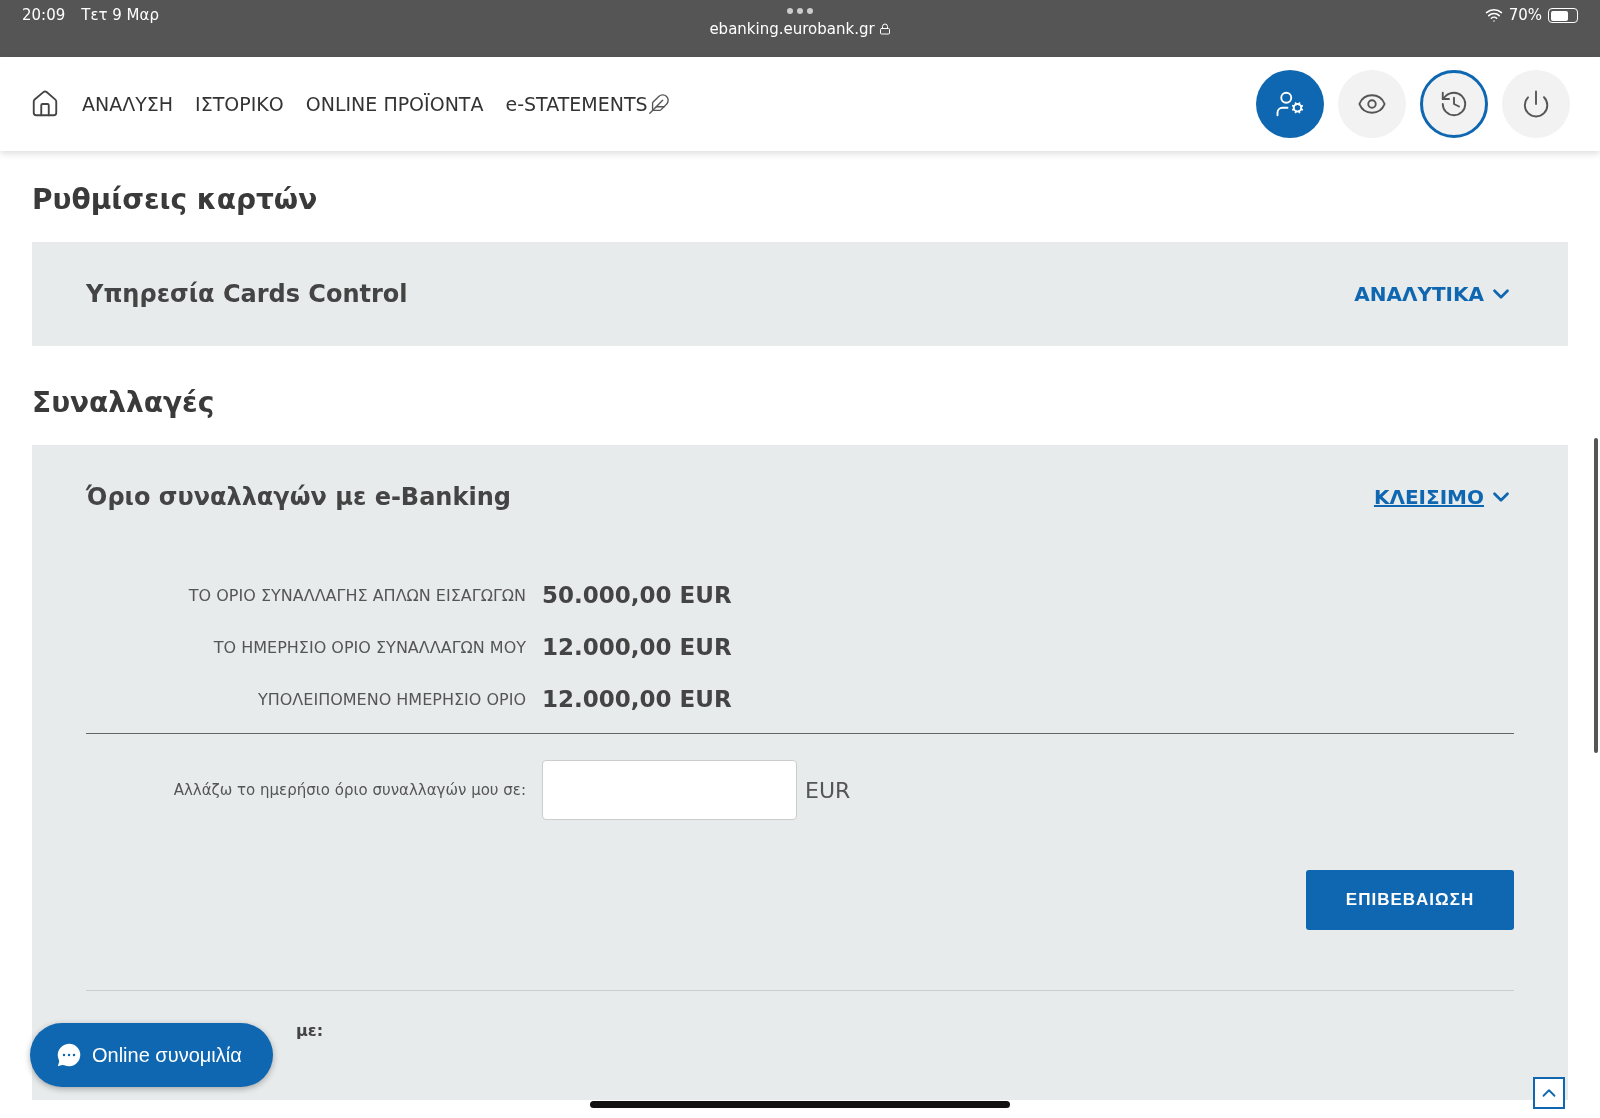  Describe the element at coordinates (1443, 497) in the screenshot. I see `toggle-link: ΚΛΕΙΣΙΜΟ` at that location.